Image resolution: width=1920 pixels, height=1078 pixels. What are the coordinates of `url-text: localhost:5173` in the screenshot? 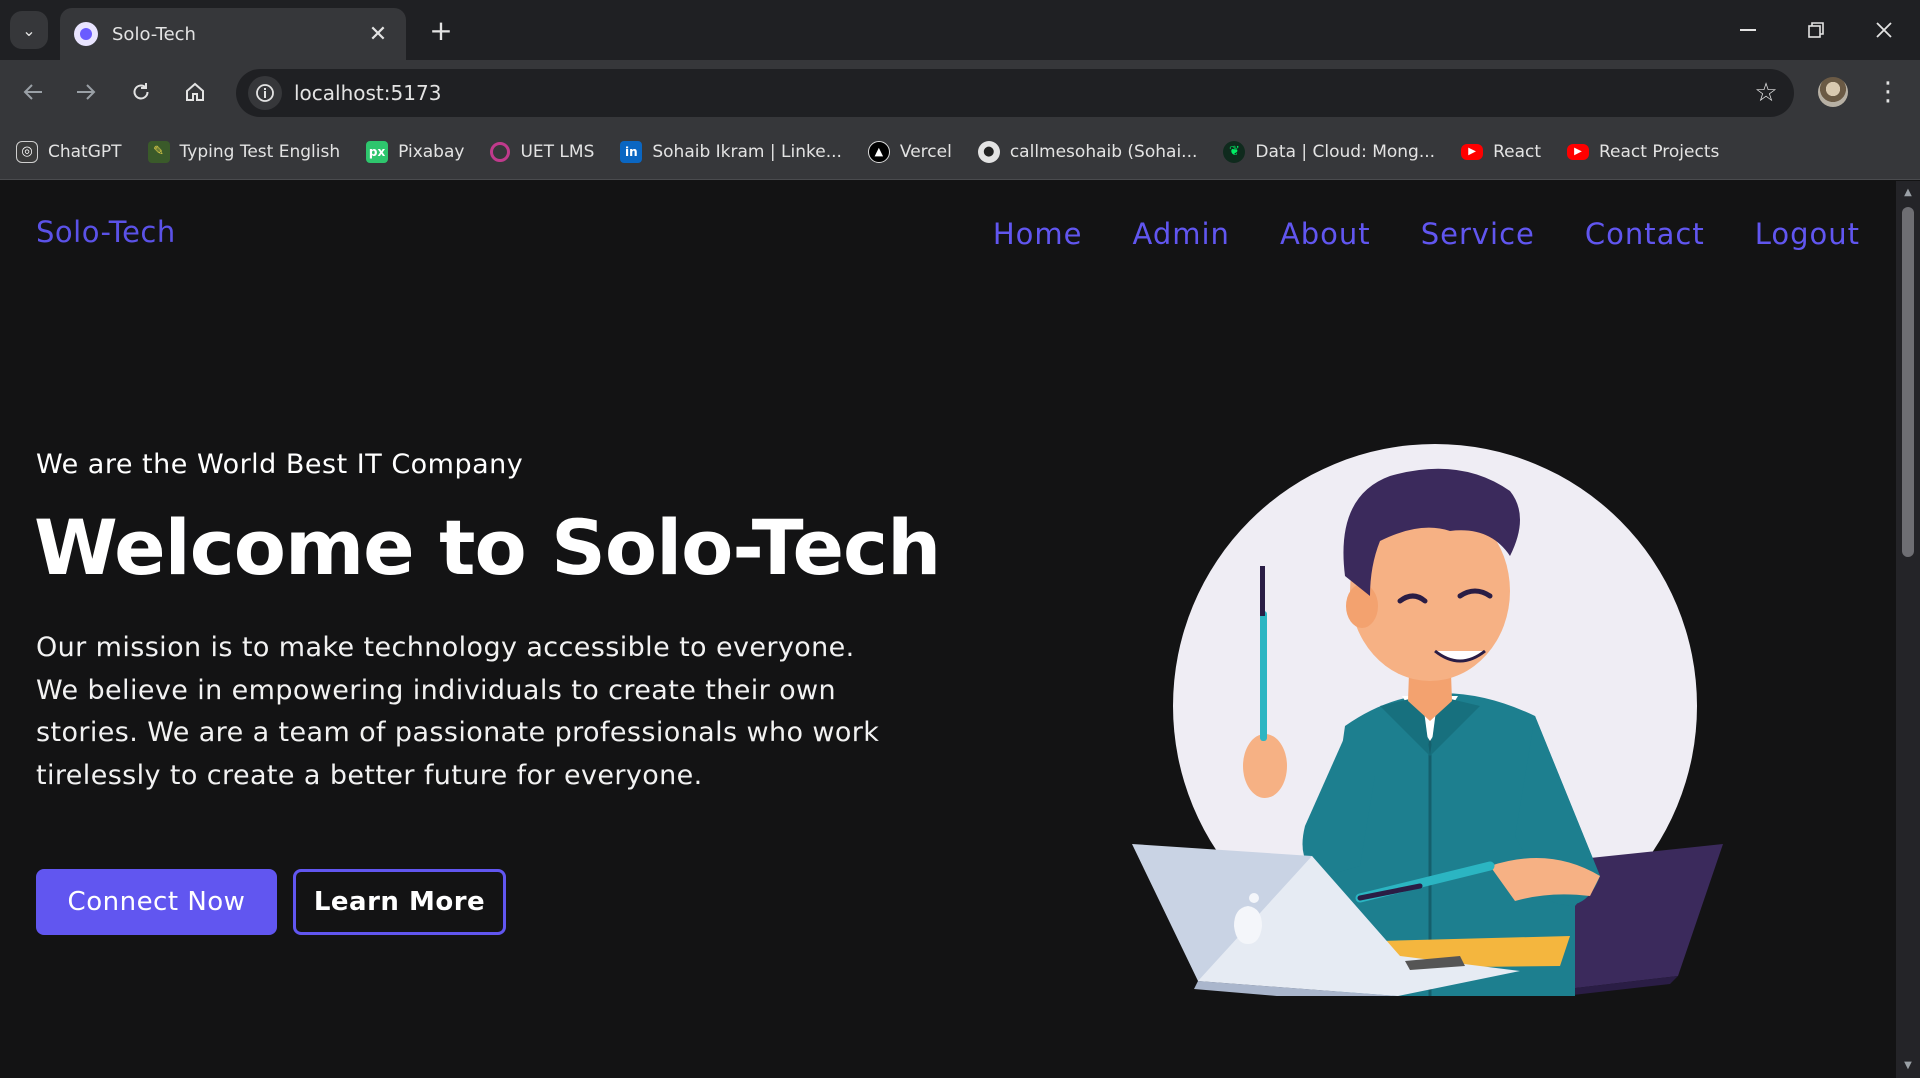 It's located at (1020, 93).